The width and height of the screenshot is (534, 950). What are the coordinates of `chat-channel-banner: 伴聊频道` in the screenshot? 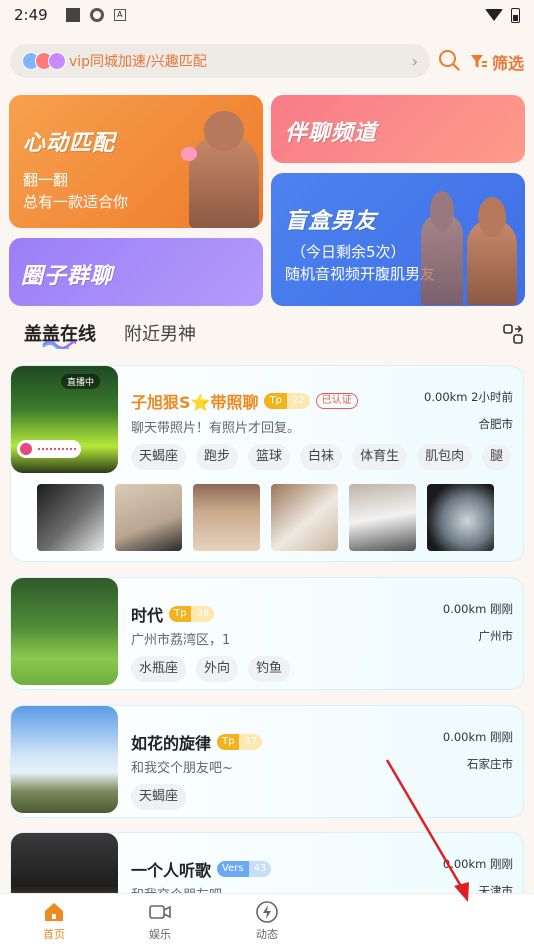 It's located at (398, 129).